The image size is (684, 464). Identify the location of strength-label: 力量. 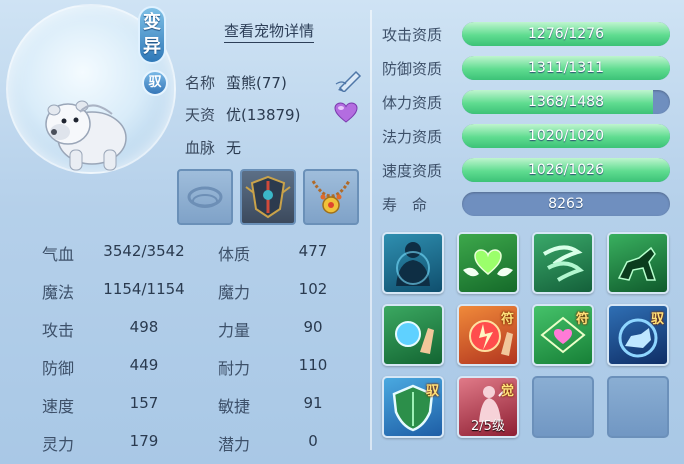
(234, 330).